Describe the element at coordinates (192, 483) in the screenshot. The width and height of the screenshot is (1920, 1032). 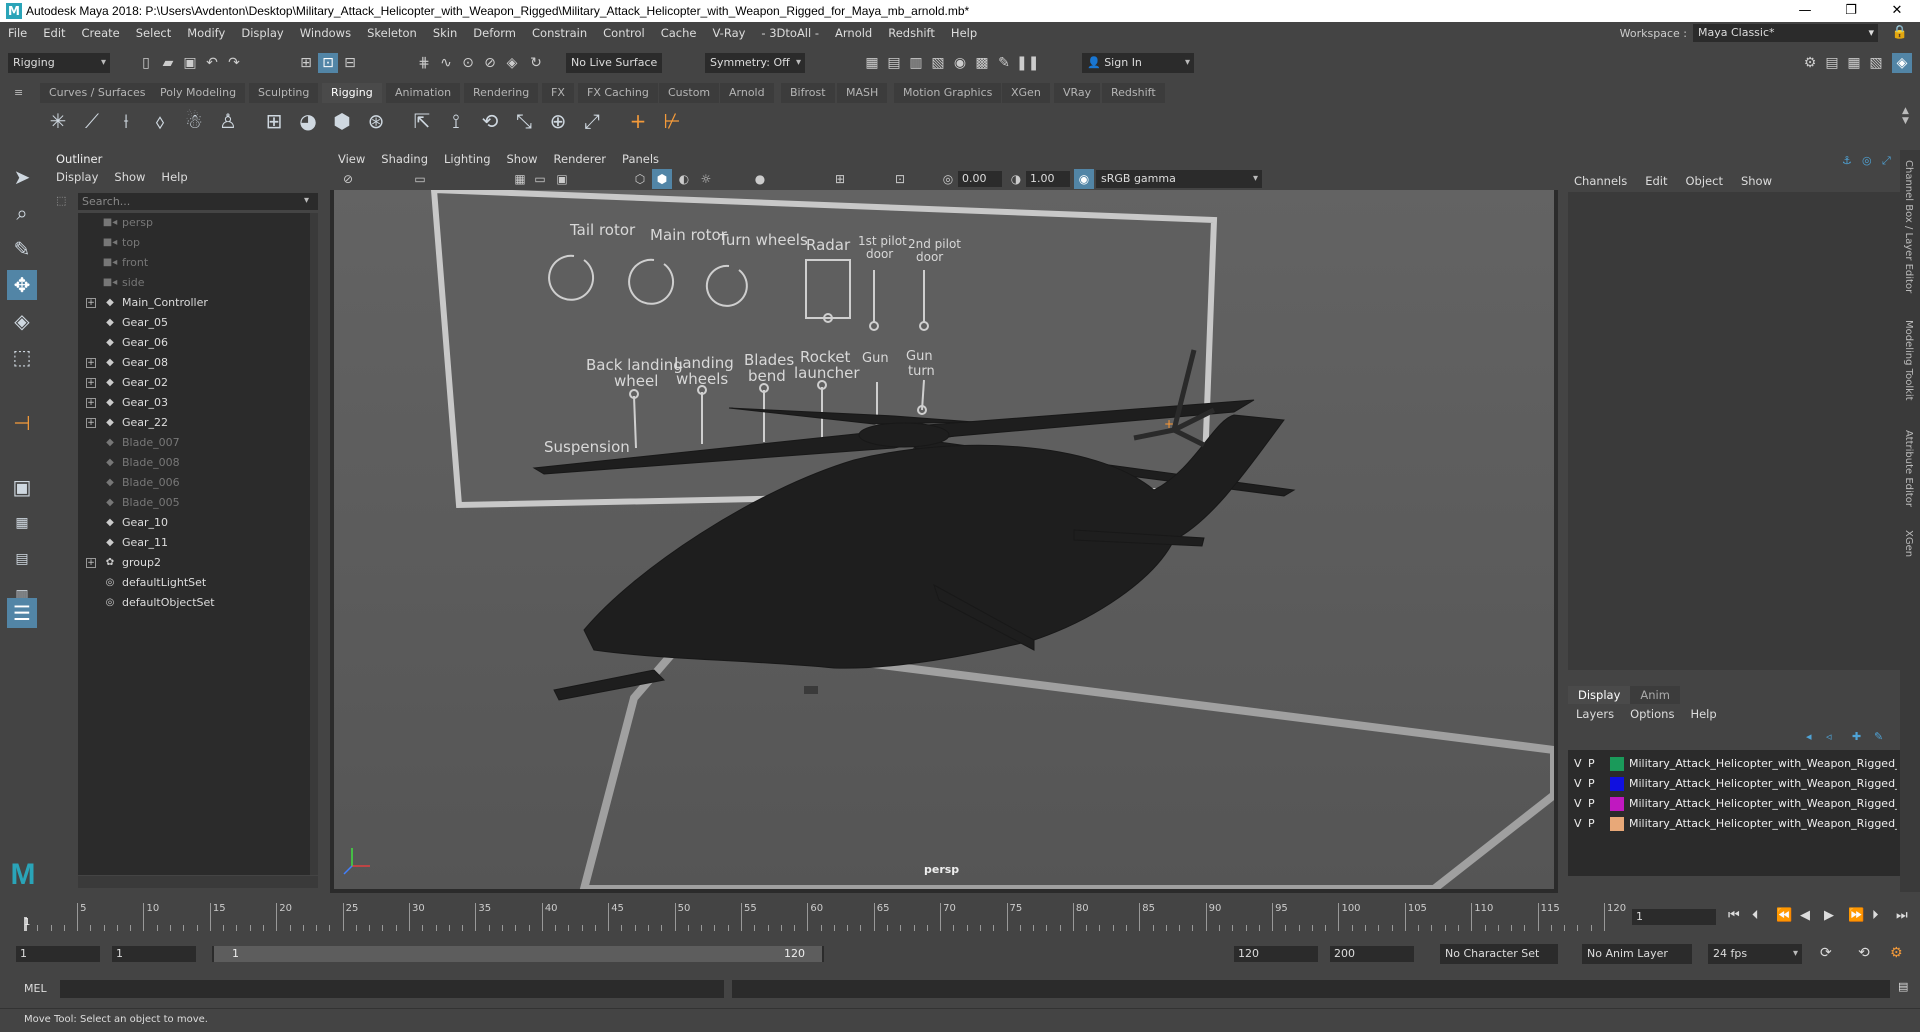
I see `outliner-item: ◆ Blade_006` at that location.